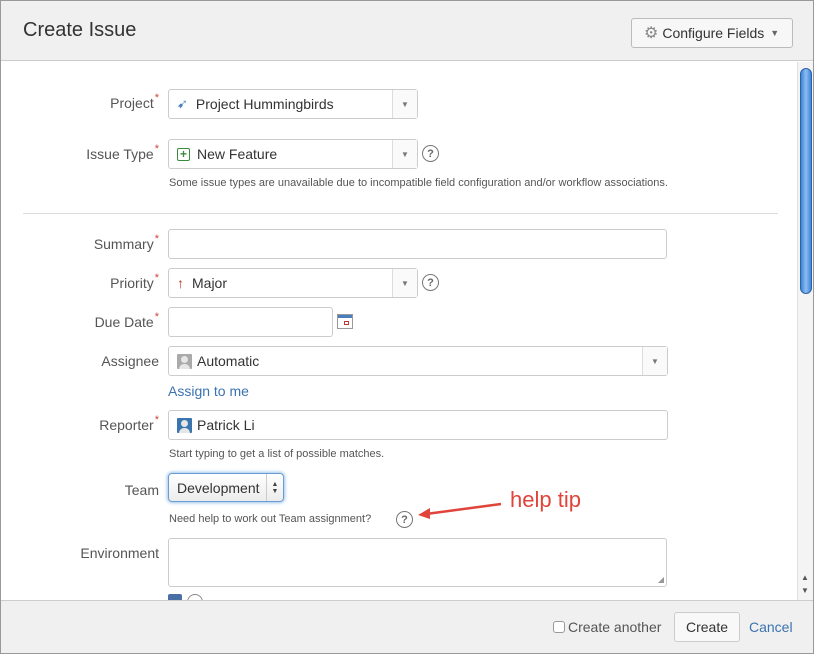  Describe the element at coordinates (651, 33) in the screenshot. I see `gear-icon: ⚙` at that location.